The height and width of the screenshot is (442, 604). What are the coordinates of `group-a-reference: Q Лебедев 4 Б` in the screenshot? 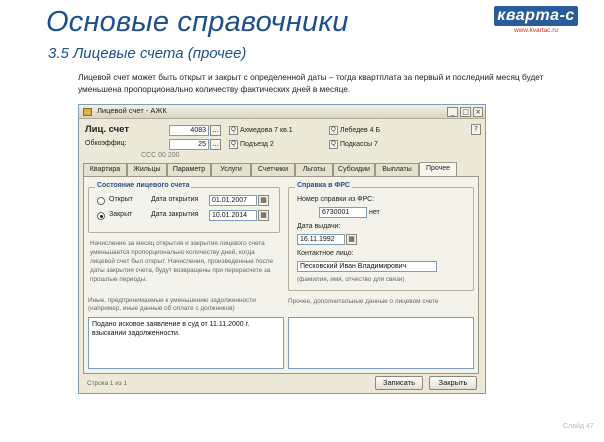 It's located at (354, 130).